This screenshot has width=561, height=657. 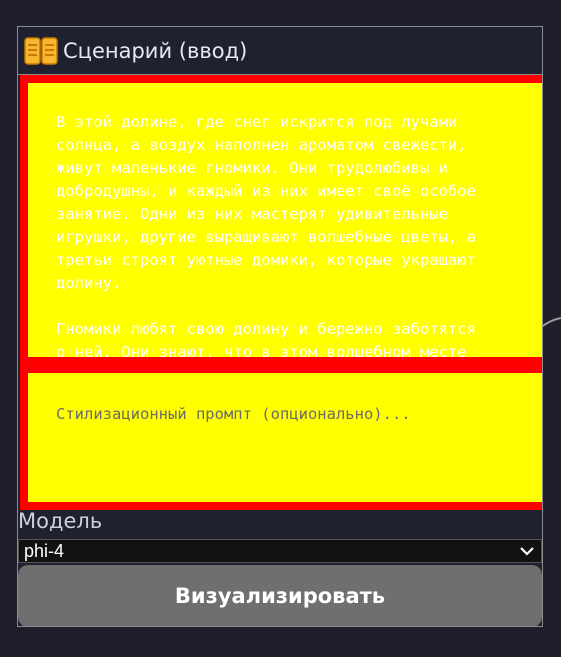 What do you see at coordinates (280, 551) in the screenshot?
I see `model-select: phi-4` at bounding box center [280, 551].